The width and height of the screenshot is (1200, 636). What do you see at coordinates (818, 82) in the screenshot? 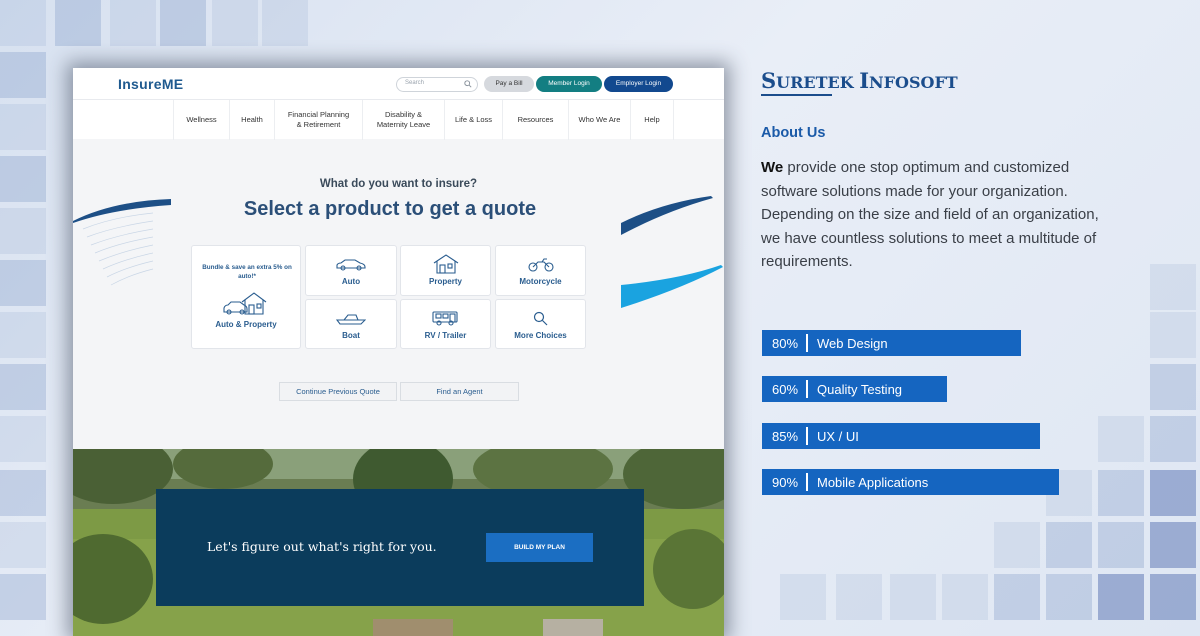
I see `brand-rest-1: URETEK` at bounding box center [818, 82].